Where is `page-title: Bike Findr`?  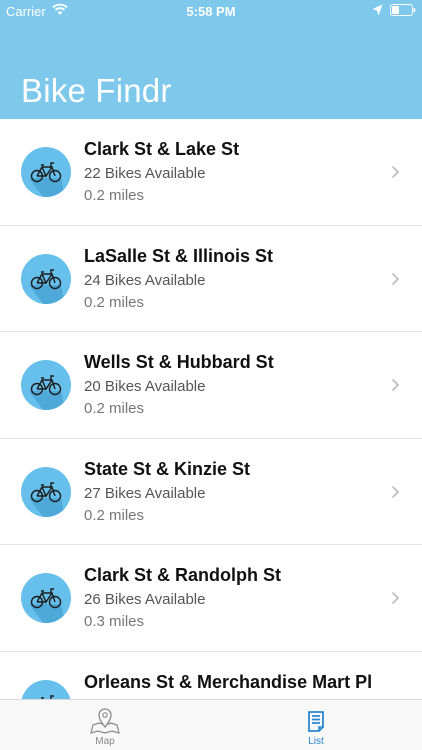
page-title: Bike Findr is located at coordinates (96, 90).